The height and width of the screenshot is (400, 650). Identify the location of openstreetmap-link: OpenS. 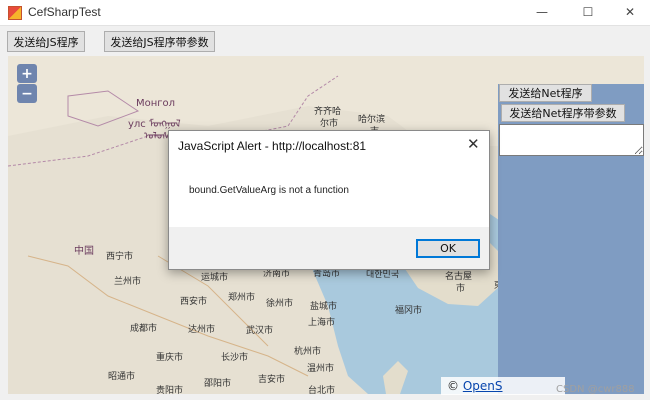
(483, 386).